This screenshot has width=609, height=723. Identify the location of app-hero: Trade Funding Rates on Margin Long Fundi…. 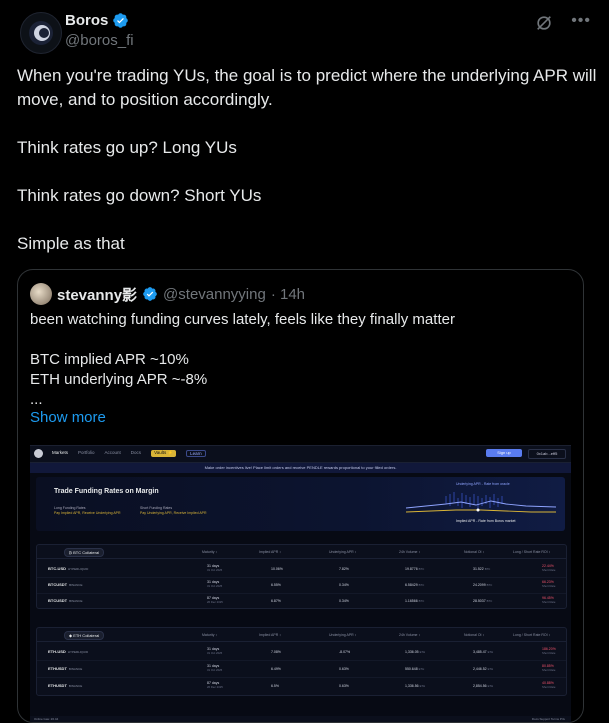
(300, 504).